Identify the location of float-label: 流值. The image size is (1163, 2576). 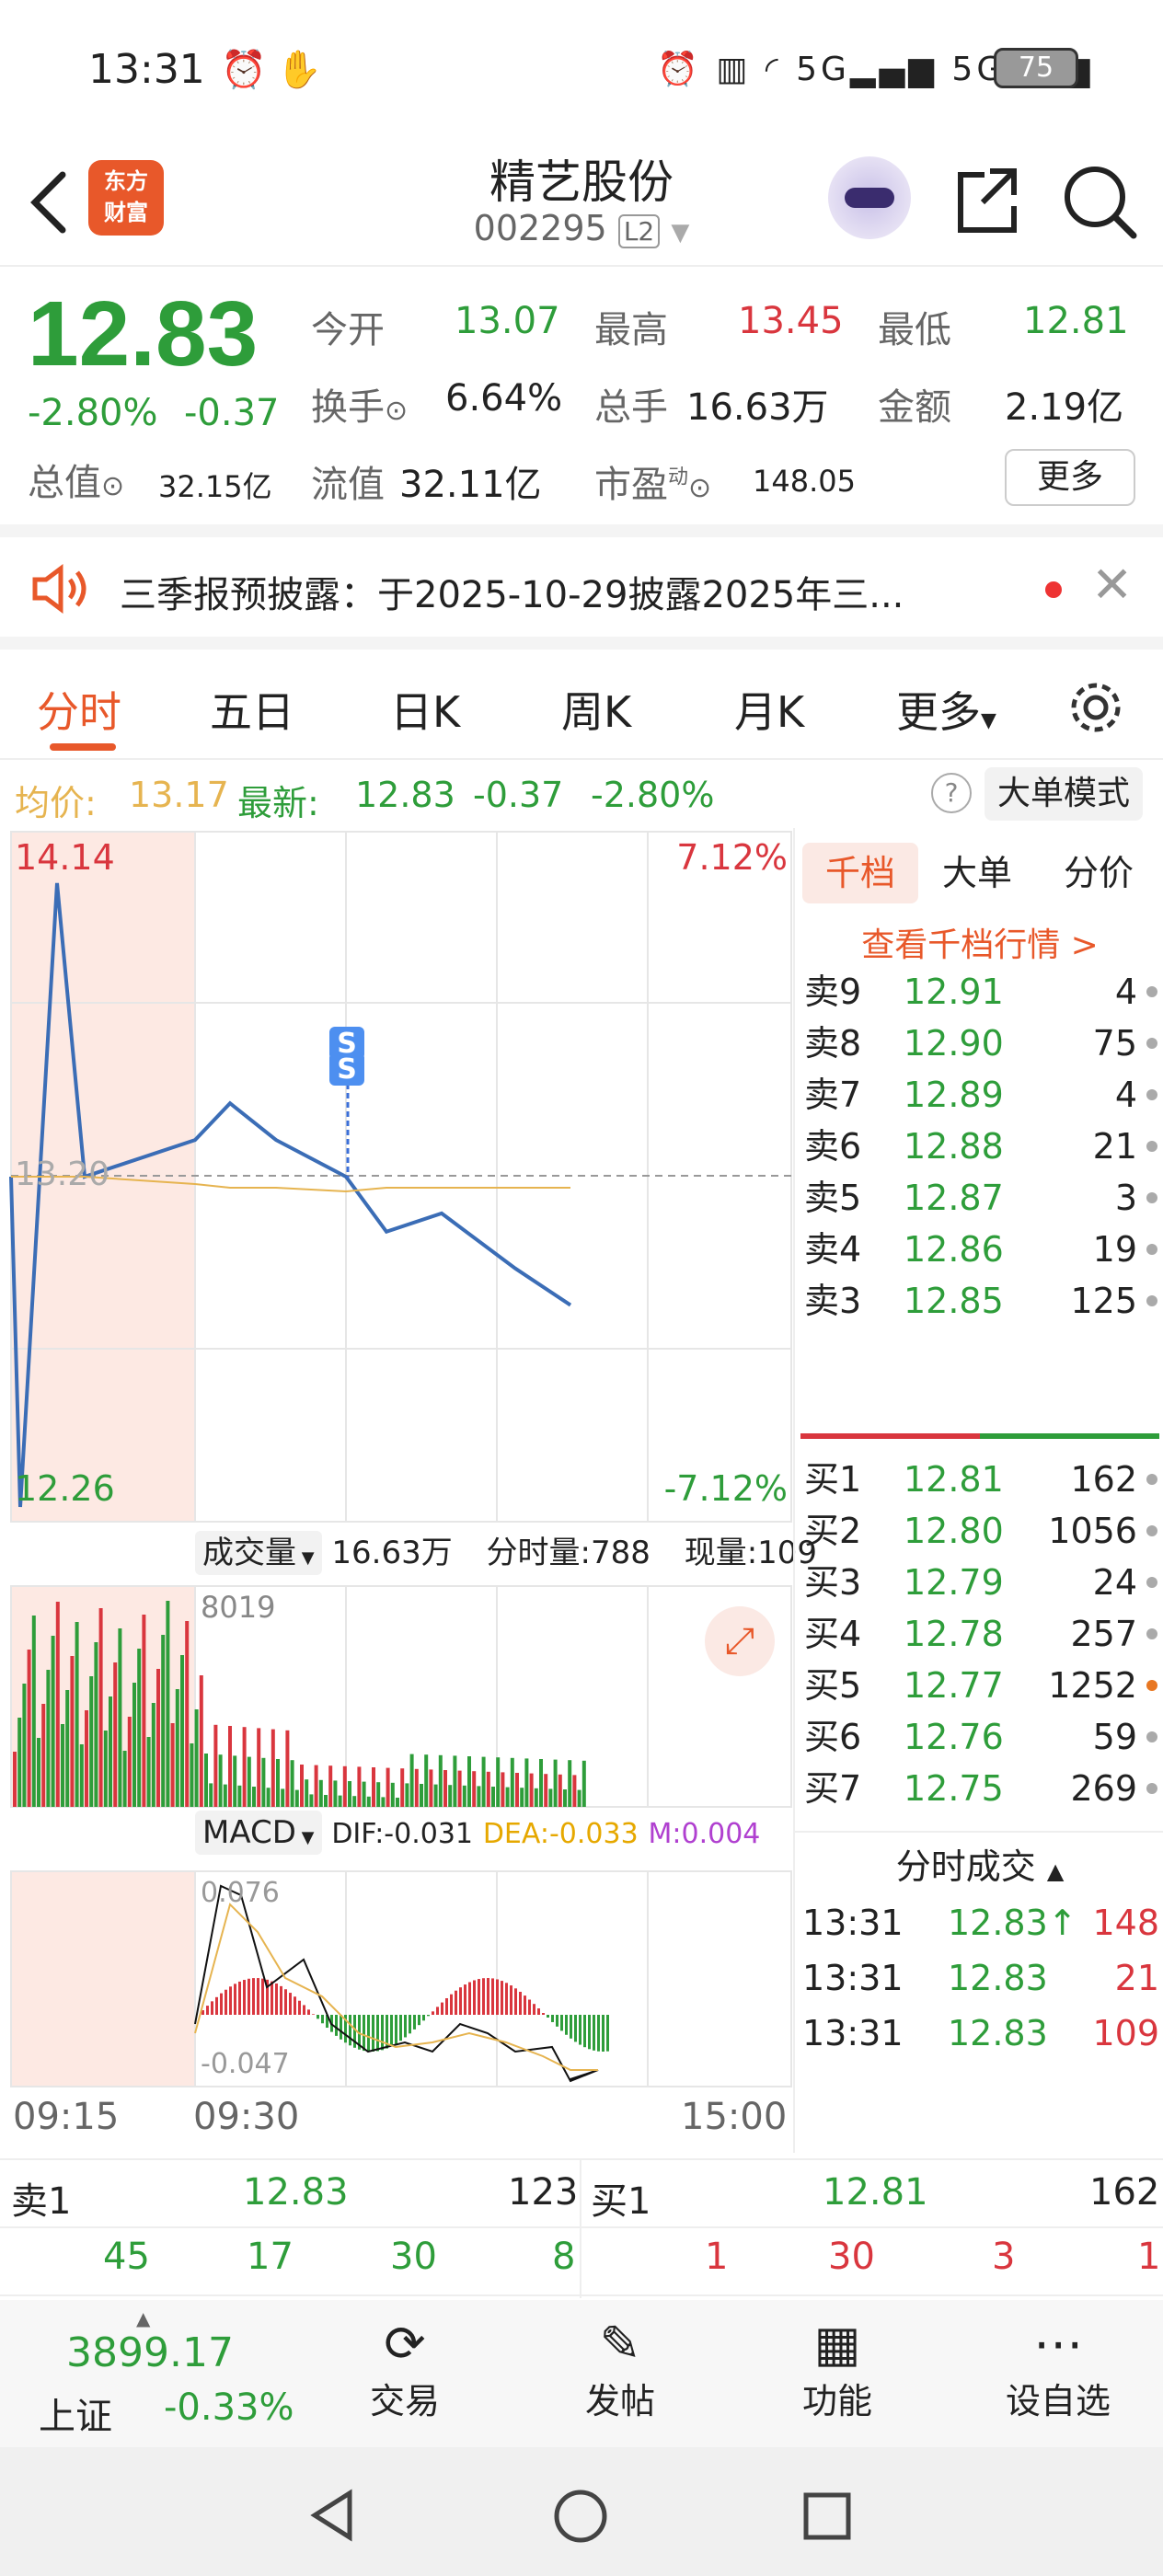
(348, 485).